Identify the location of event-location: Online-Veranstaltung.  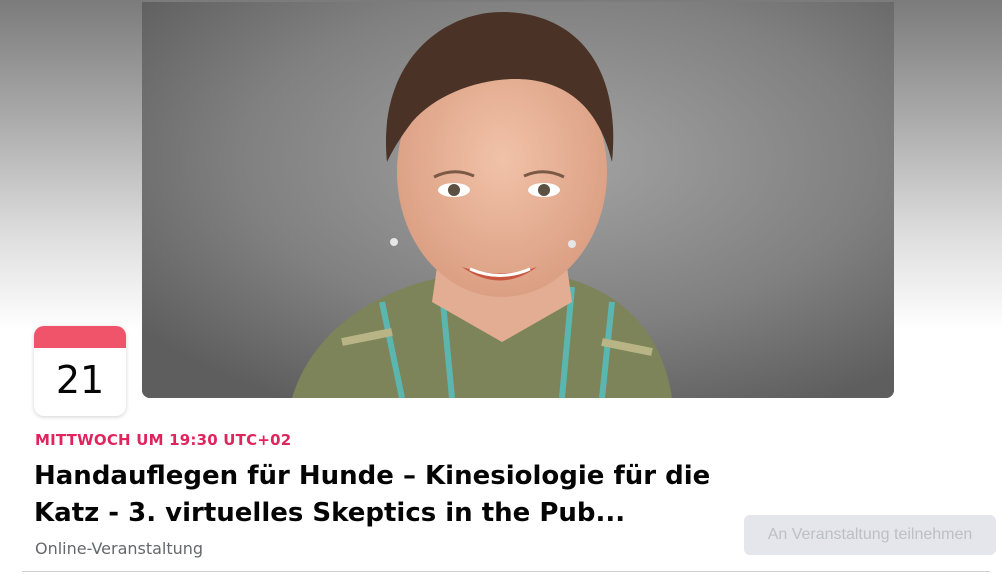
(119, 548).